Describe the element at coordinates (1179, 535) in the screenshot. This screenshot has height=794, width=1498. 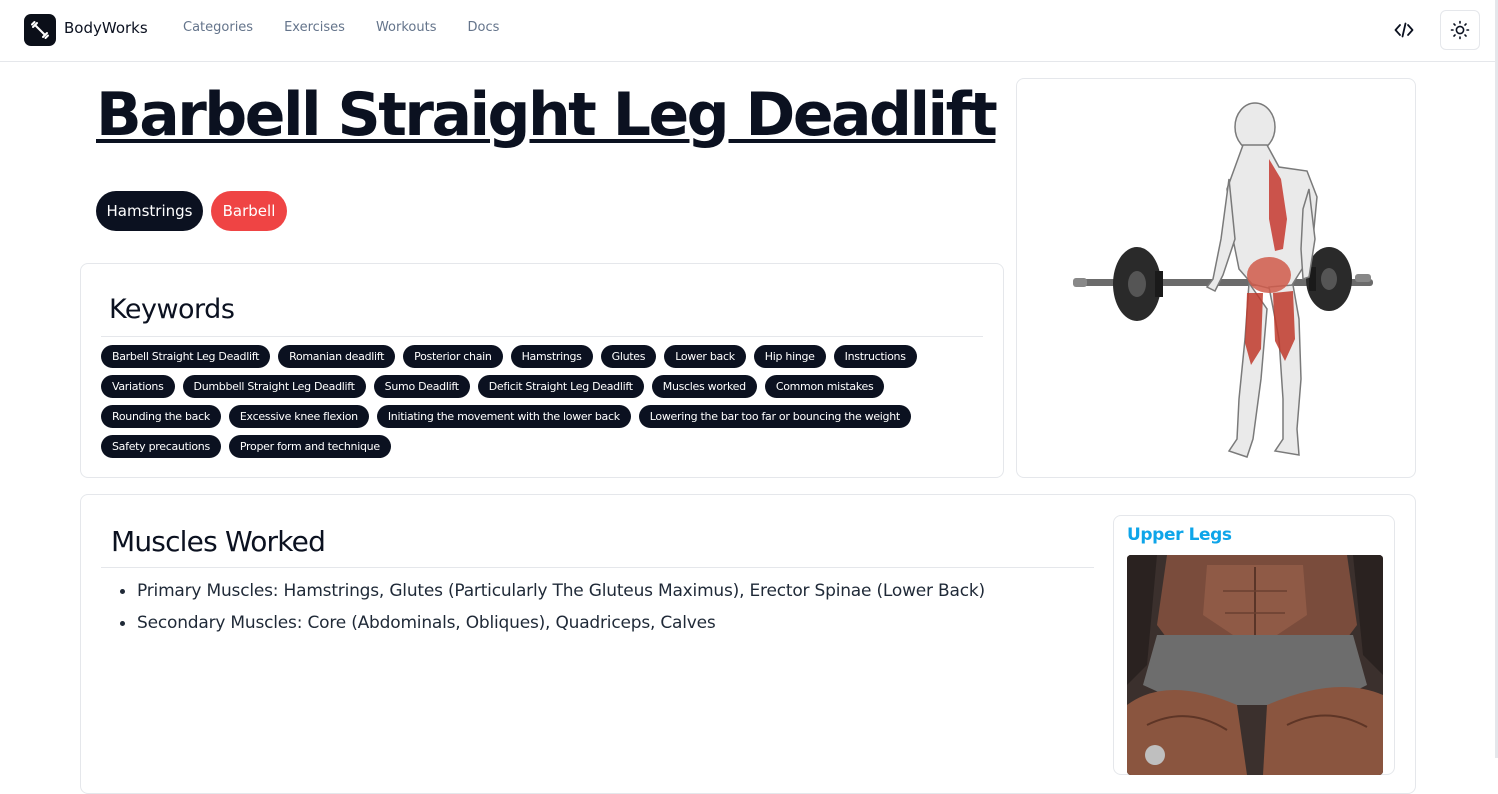
I see `body-part-link: Upper Legs` at that location.